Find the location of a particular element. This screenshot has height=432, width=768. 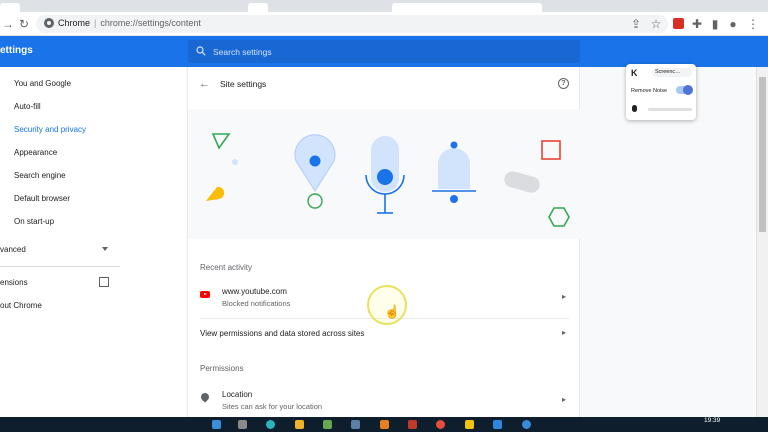

recent-site-status: Blocked notifications is located at coordinates (256, 303).